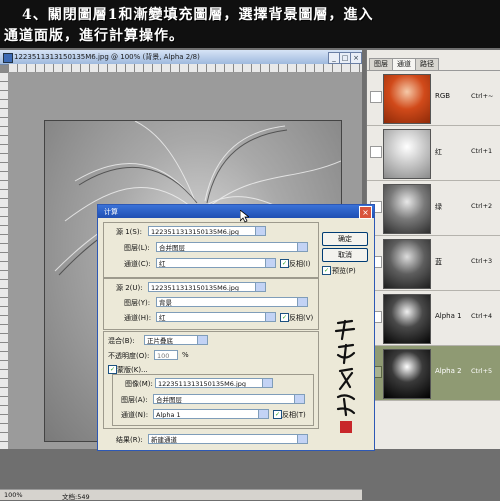 Image resolution: width=500 pixels, height=501 pixels. What do you see at coordinates (244, 216) in the screenshot?
I see `mouse-cursor-icon` at bounding box center [244, 216].